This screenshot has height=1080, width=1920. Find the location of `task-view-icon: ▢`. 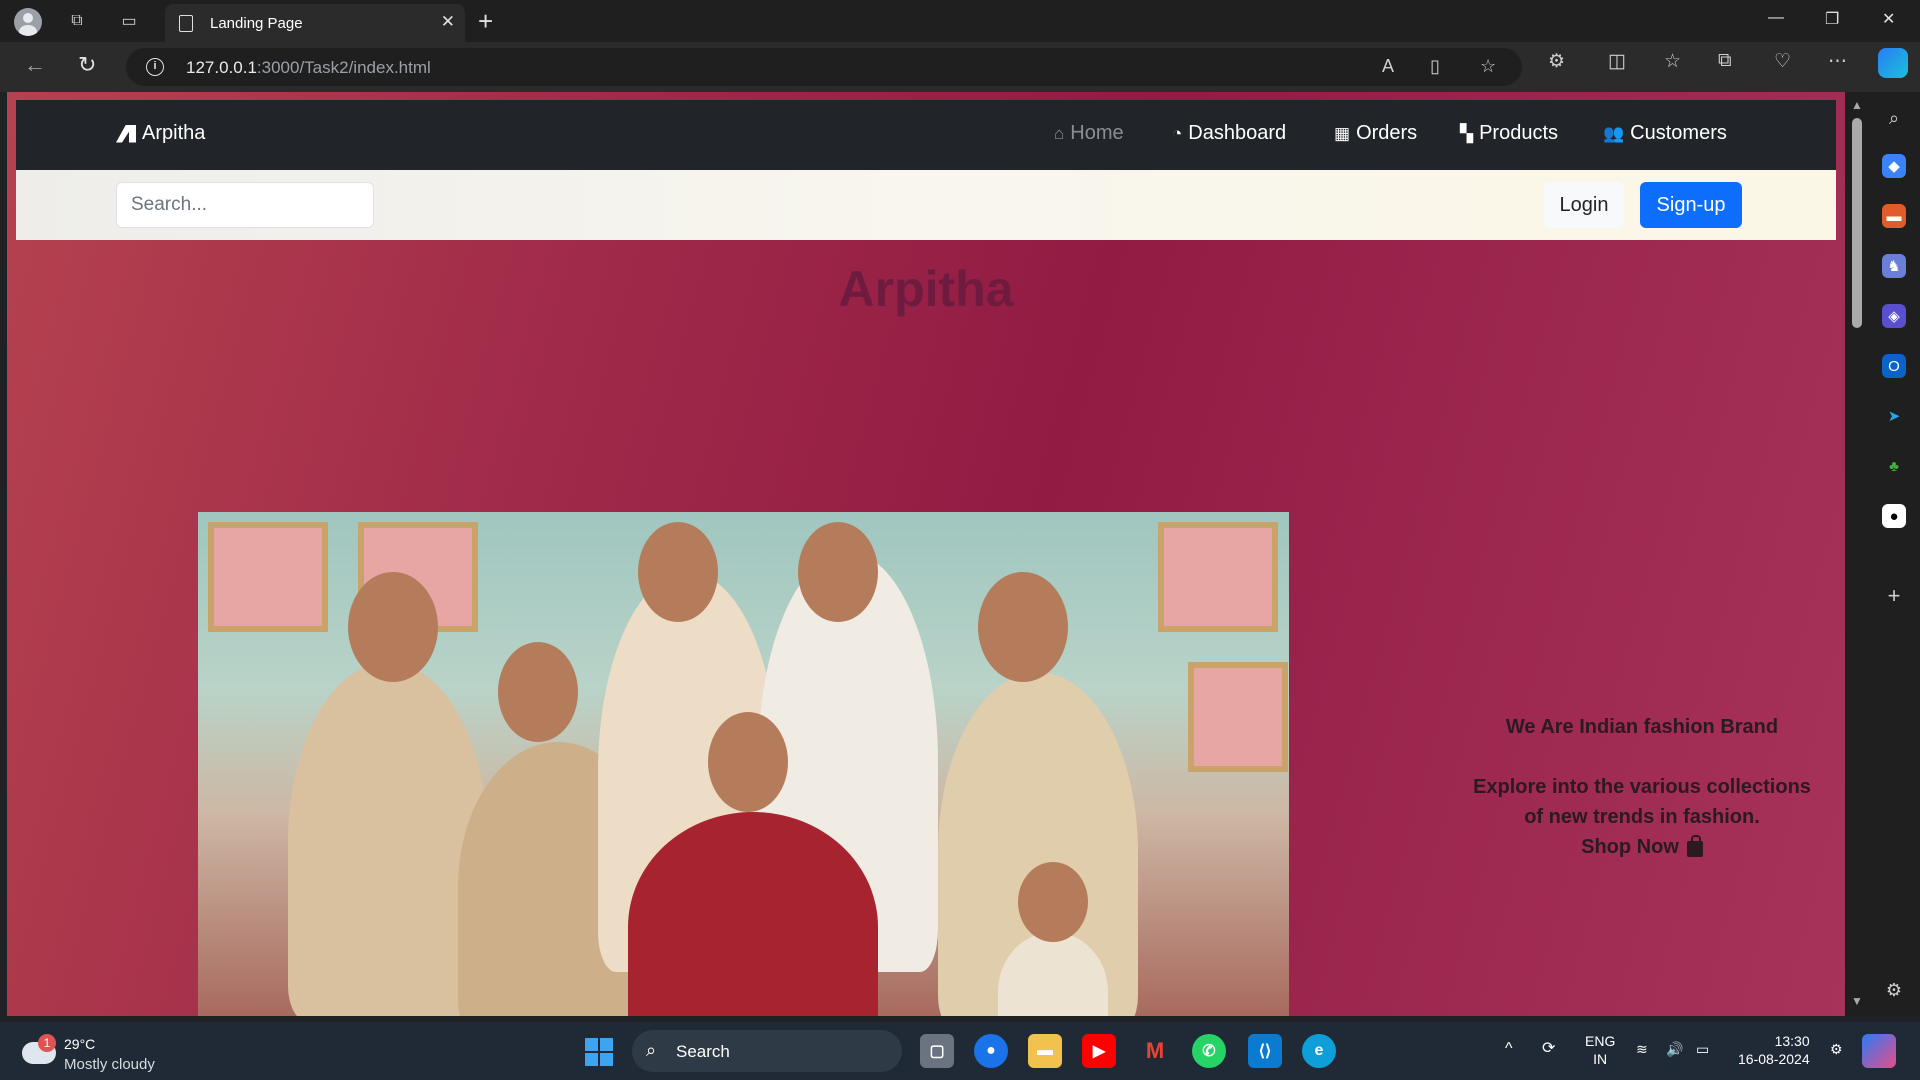

task-view-icon: ▢ is located at coordinates (937, 1051).